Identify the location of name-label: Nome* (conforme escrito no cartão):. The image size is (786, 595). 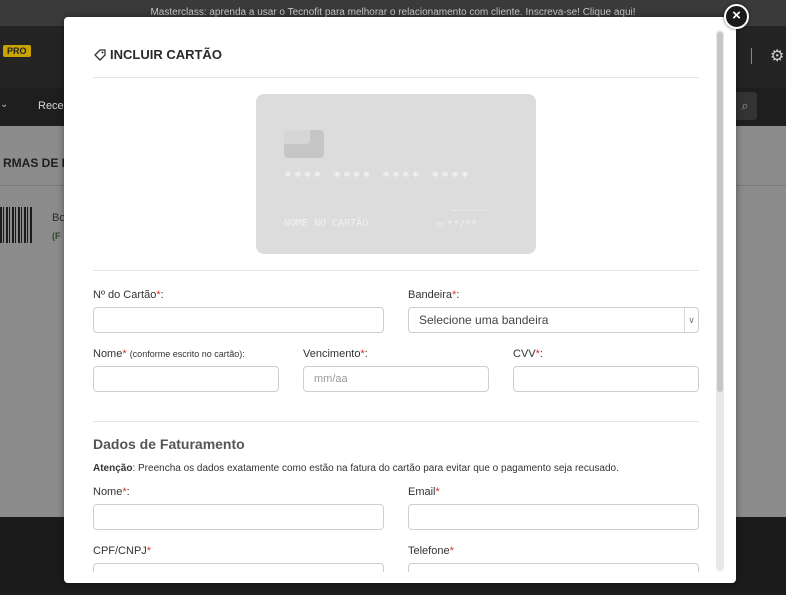
(169, 354).